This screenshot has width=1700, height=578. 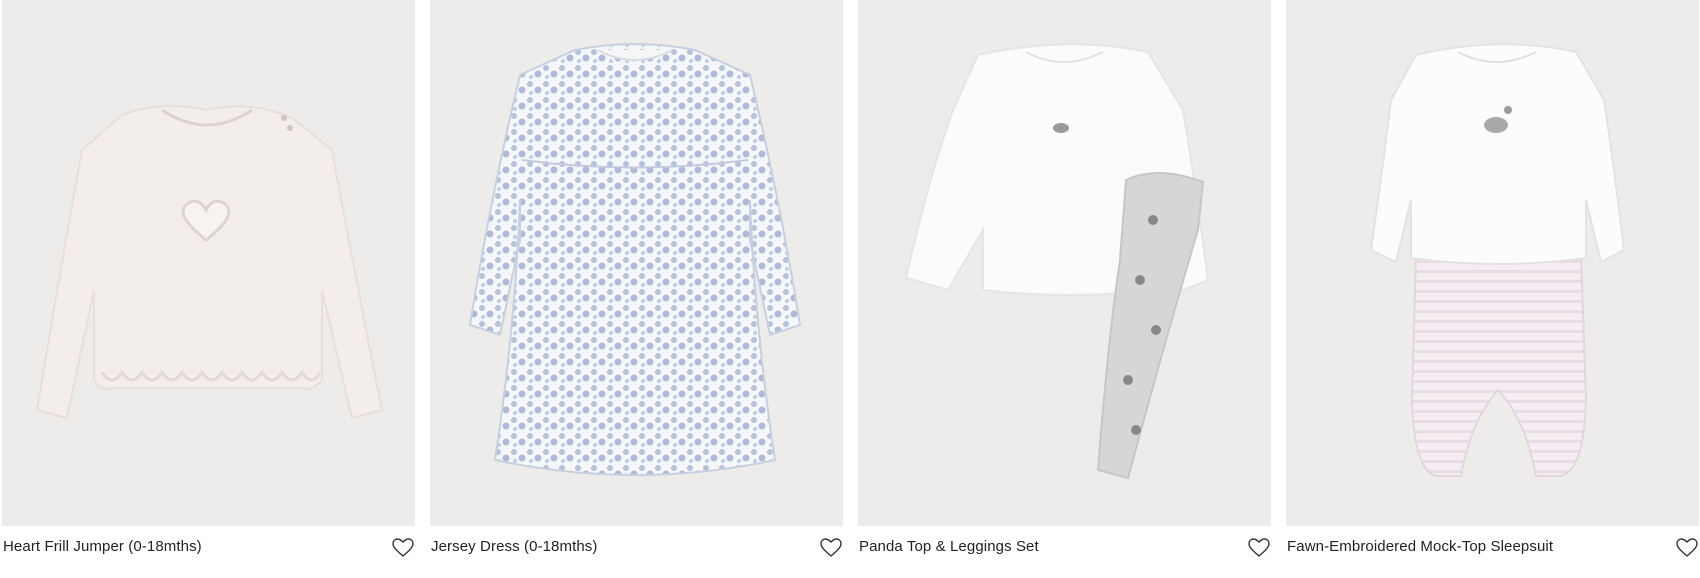 I want to click on product-title: Fawn-Embroidered Mock-Top Sleepsuit, so click(x=1420, y=546).